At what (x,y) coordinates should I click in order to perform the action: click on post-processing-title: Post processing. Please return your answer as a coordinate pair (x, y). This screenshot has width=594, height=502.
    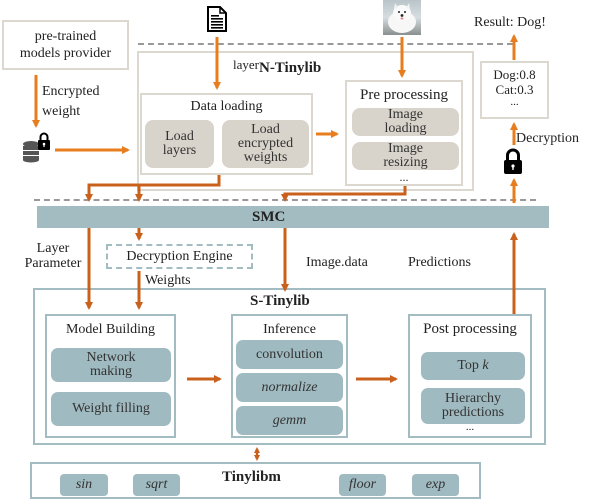
    Looking at the image, I should click on (470, 329).